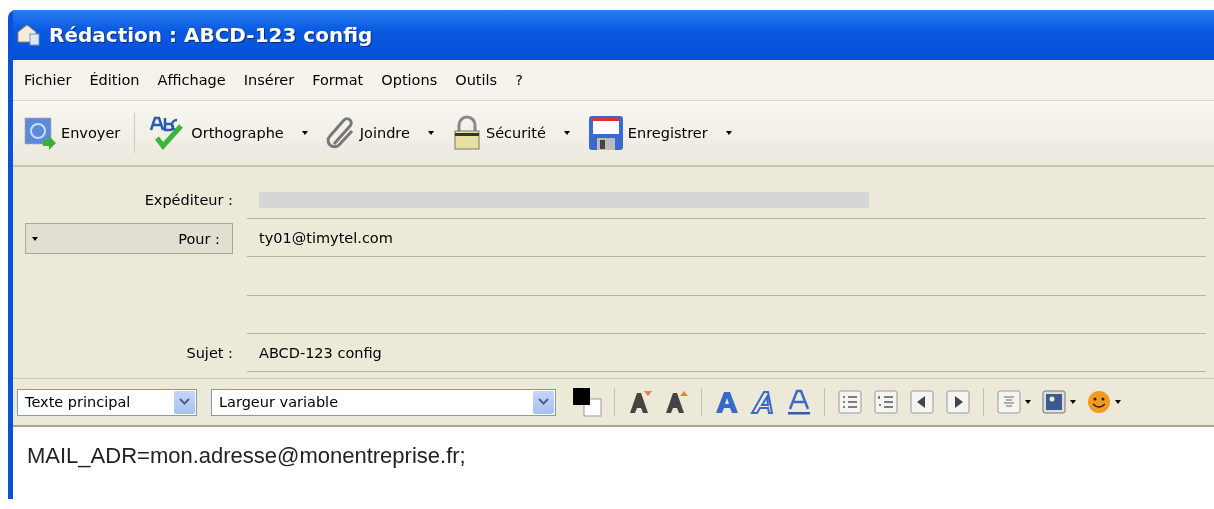  What do you see at coordinates (188, 200) in the screenshot?
I see `field-label: Expéditeur :` at bounding box center [188, 200].